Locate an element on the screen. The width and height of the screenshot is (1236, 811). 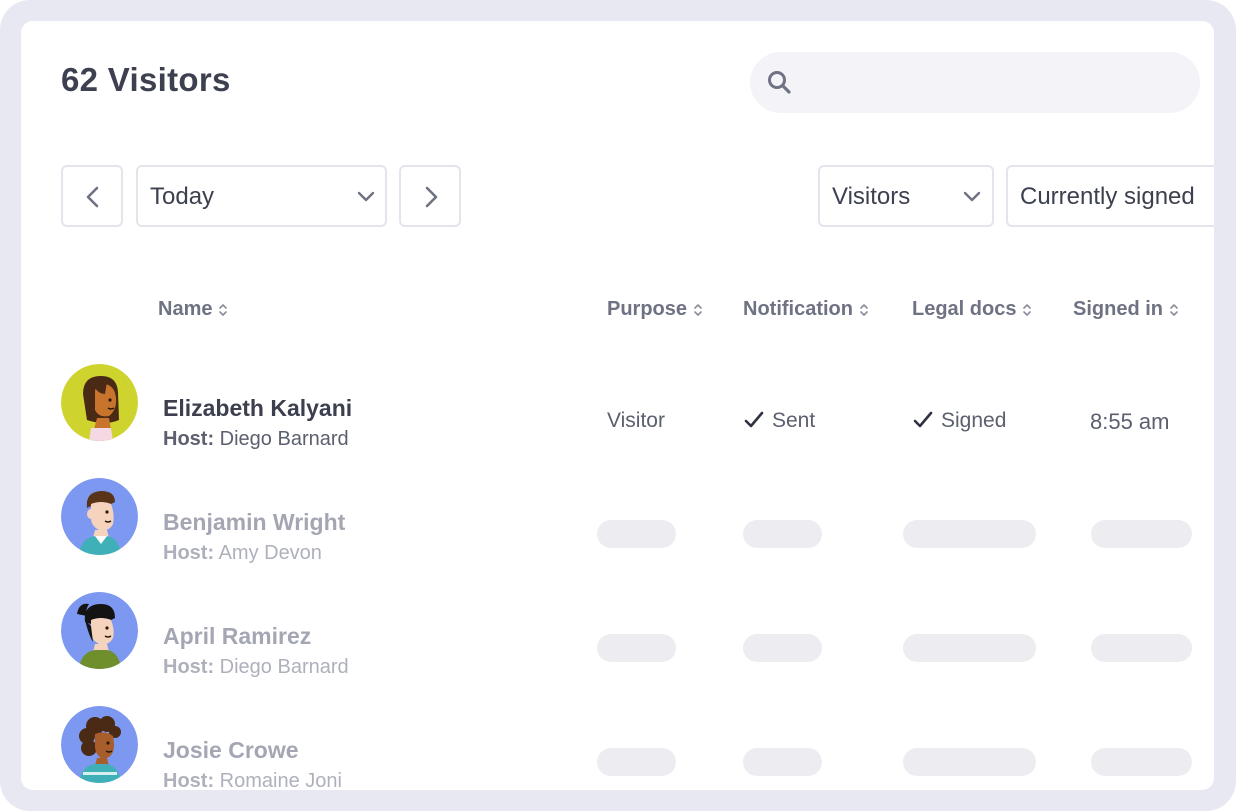
status-filter-label: Currently signed is located at coordinates (1107, 196).